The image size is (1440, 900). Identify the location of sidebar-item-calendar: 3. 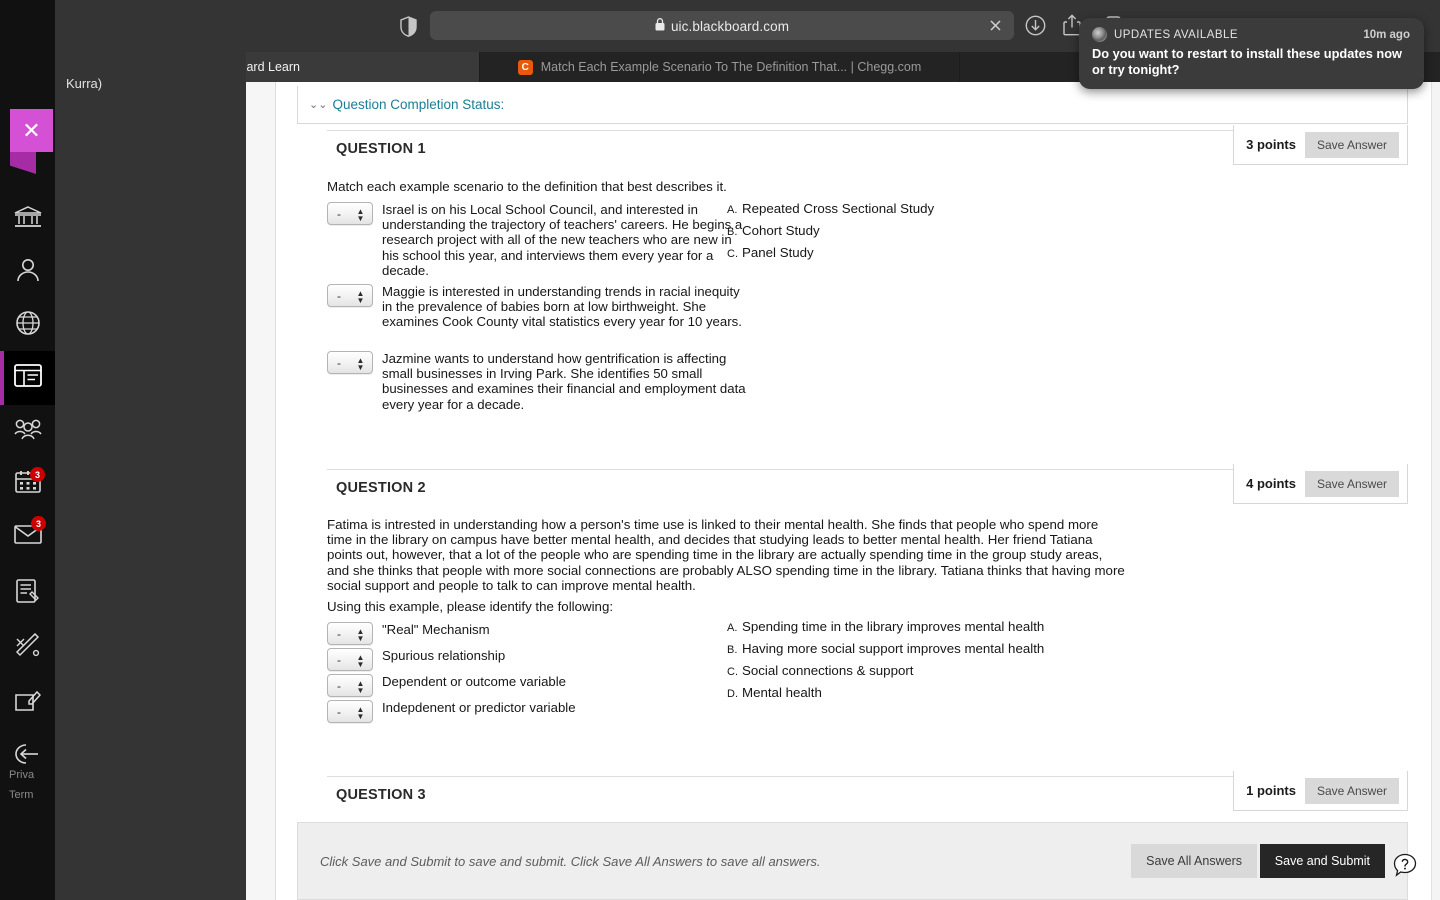
(27, 484).